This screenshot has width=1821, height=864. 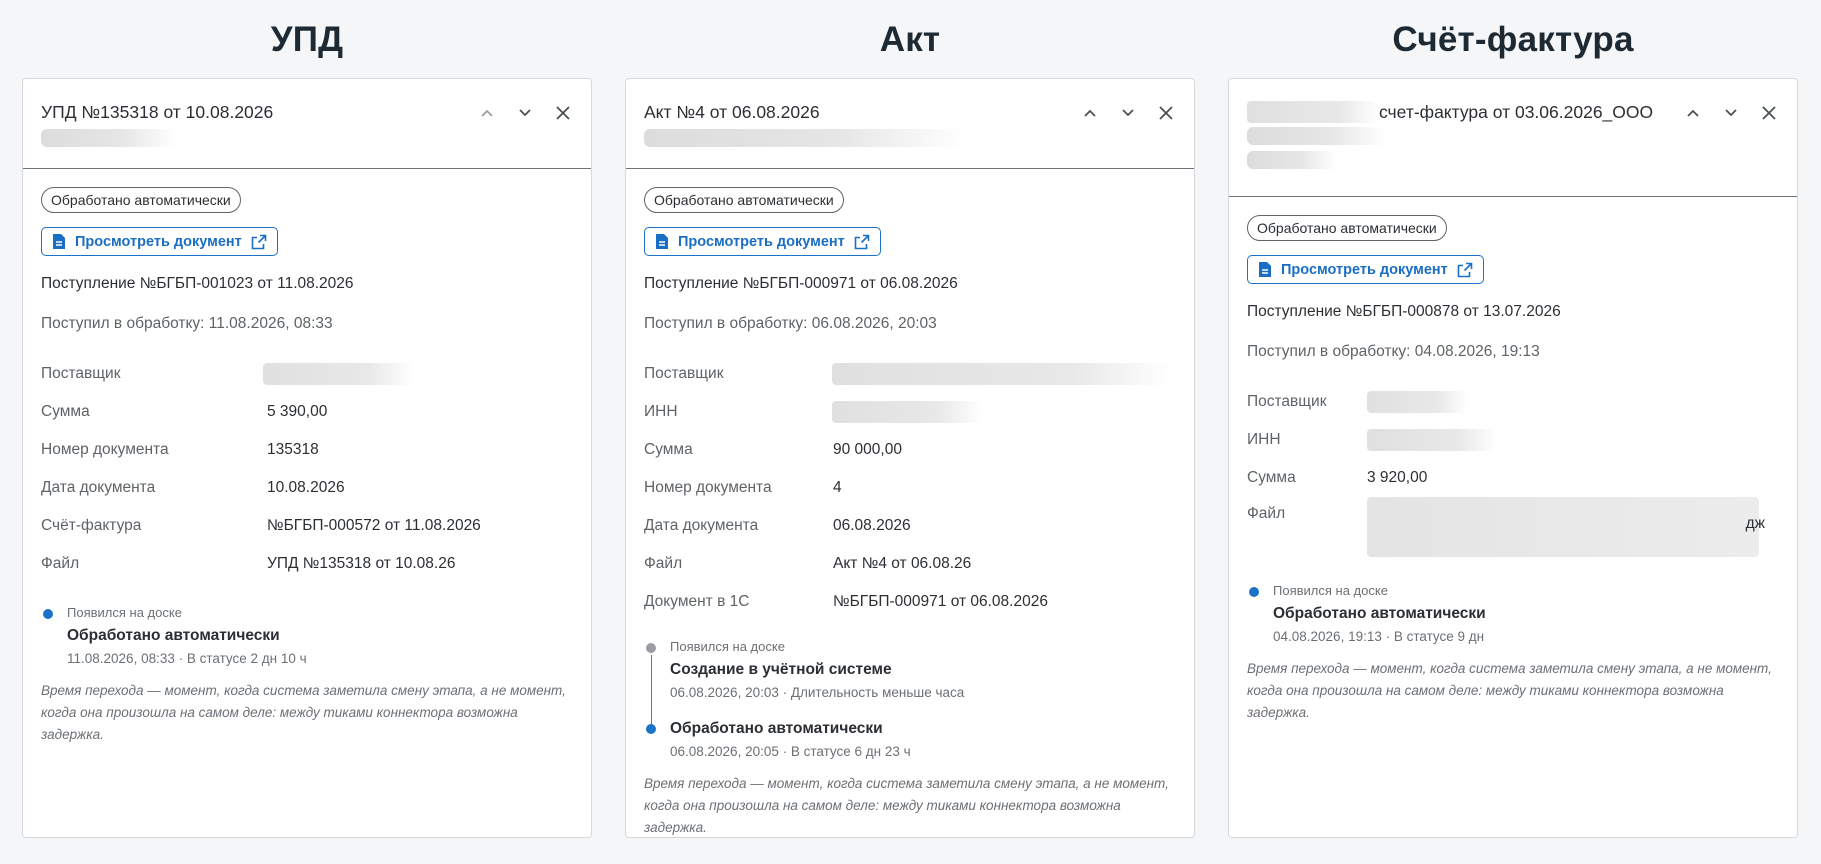 I want to click on file-name-tail: дж, so click(x=1755, y=523).